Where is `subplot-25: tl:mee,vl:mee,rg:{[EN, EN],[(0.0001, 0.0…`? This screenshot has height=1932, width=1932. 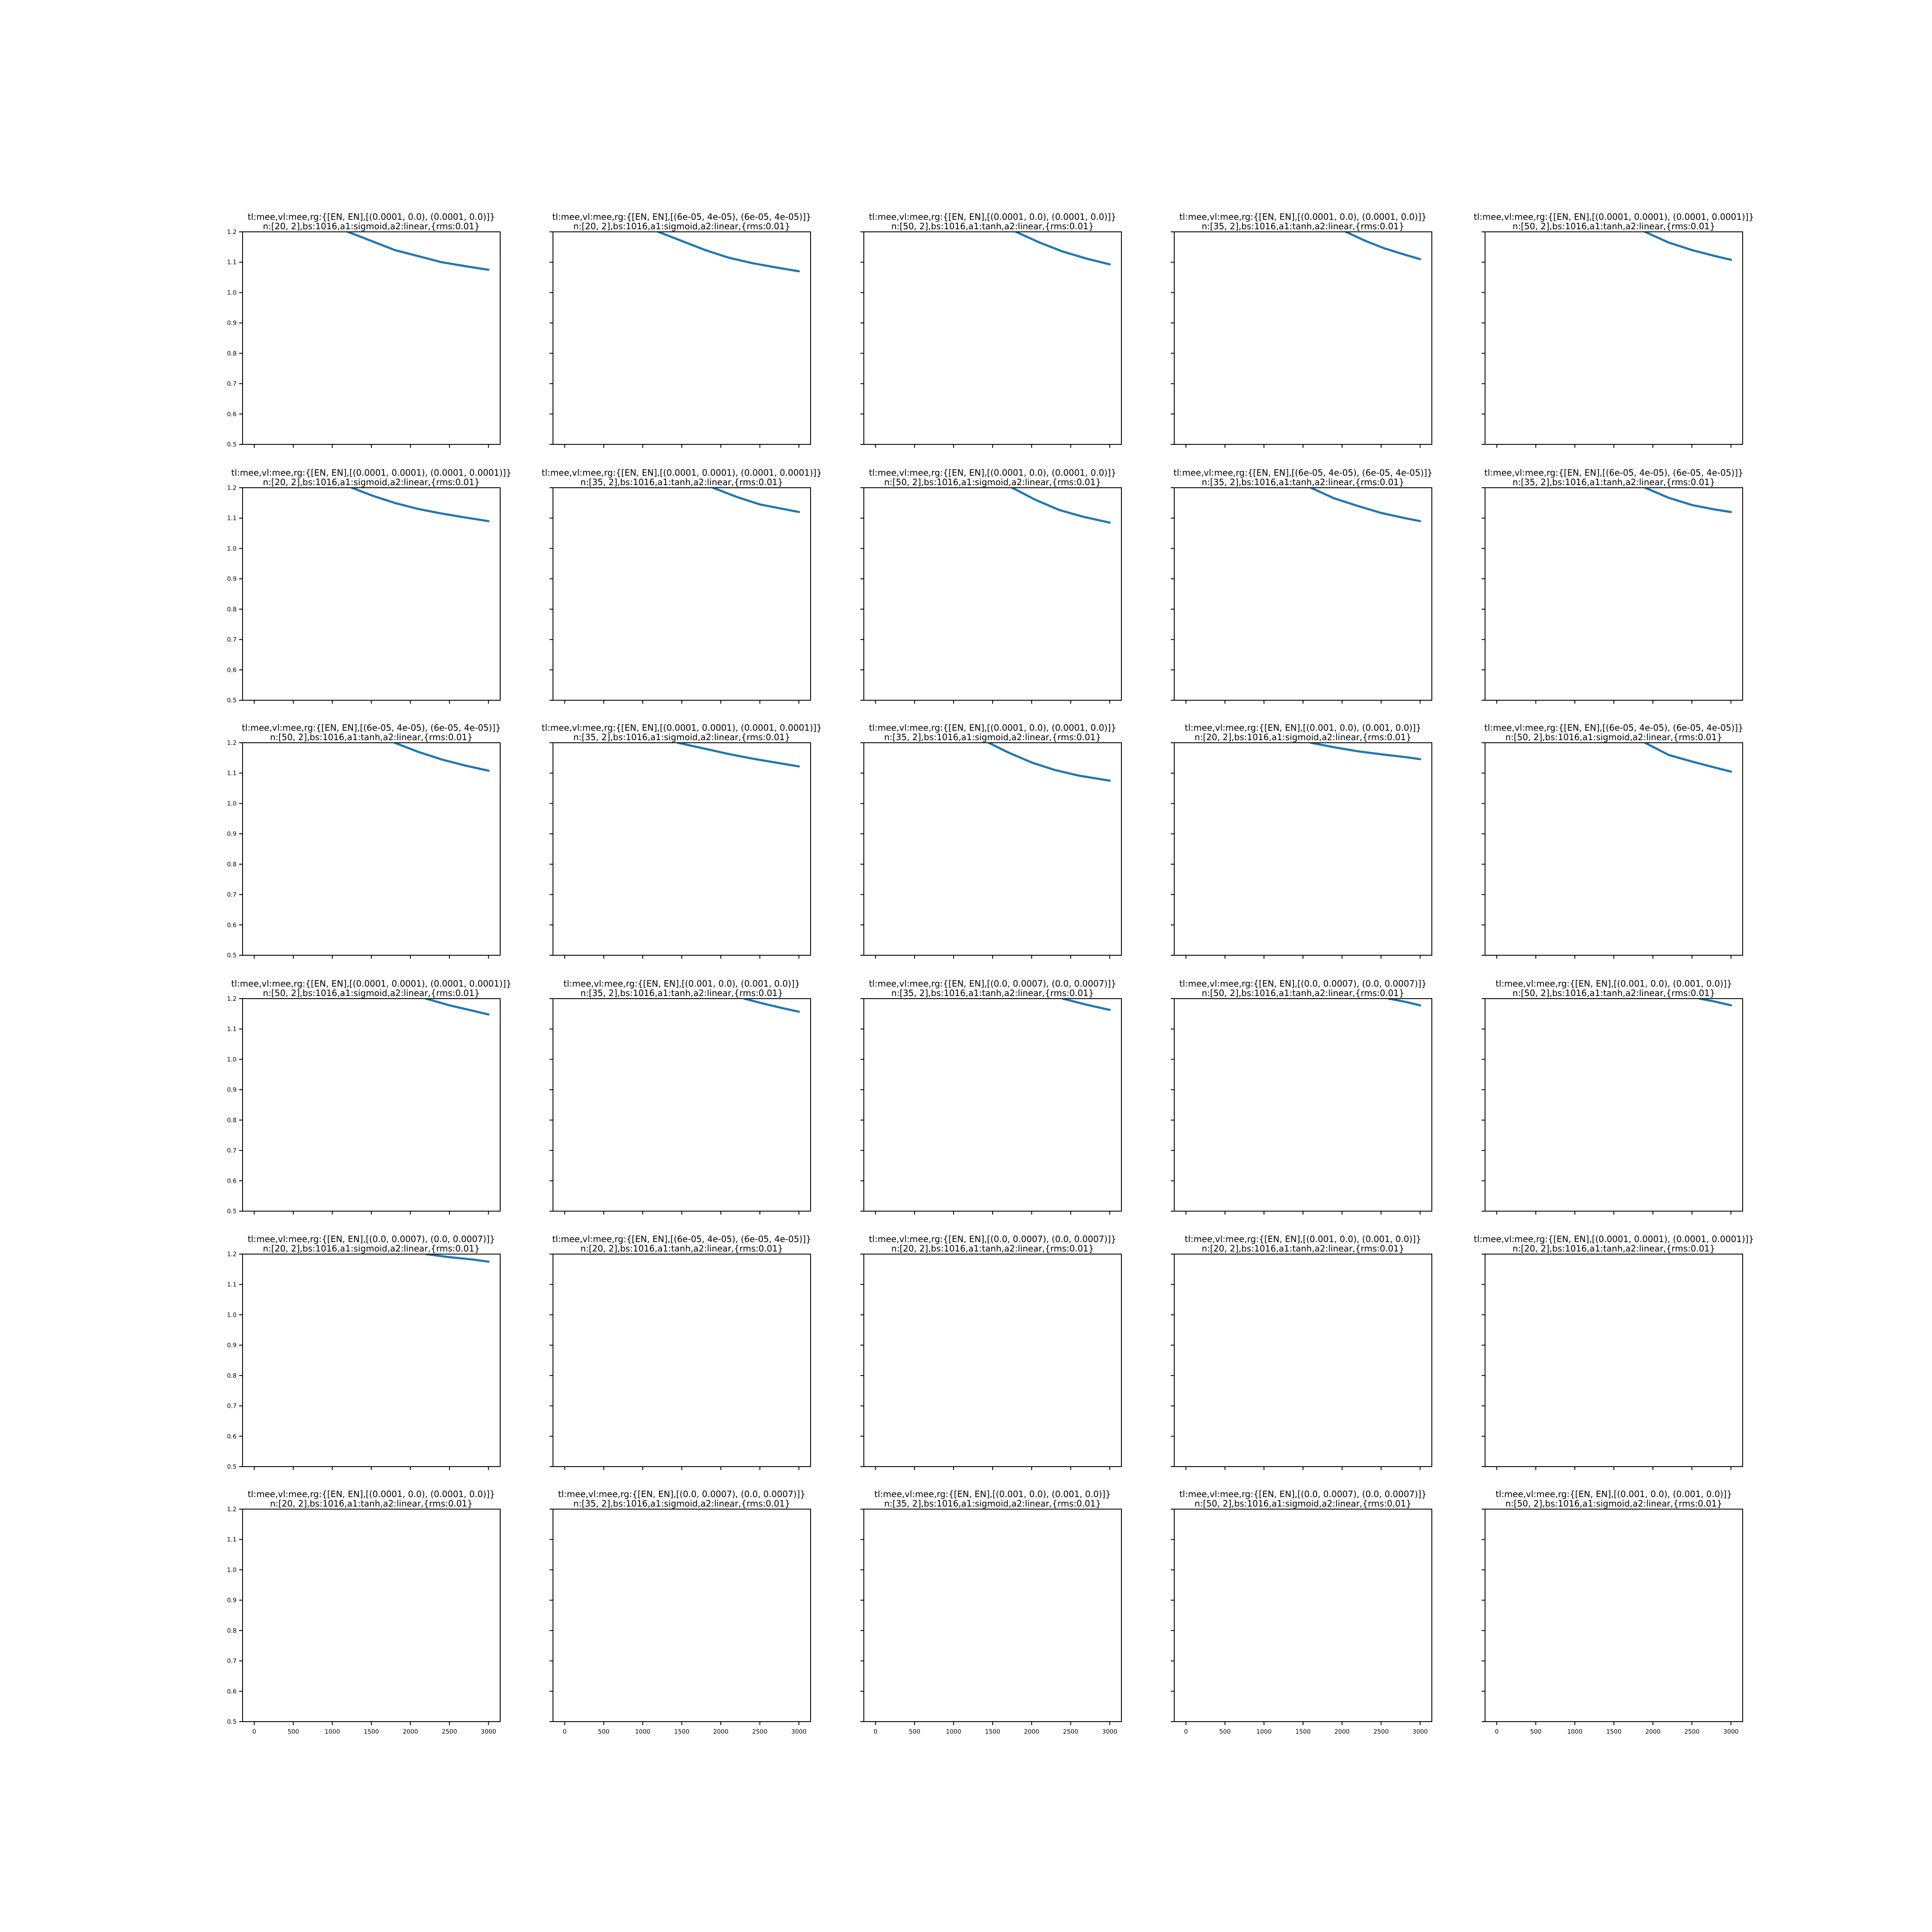
subplot-25: tl:mee,vl:mee,rg:{[EN, EN],[(0.0001, 0.0… is located at coordinates (1614, 1352).